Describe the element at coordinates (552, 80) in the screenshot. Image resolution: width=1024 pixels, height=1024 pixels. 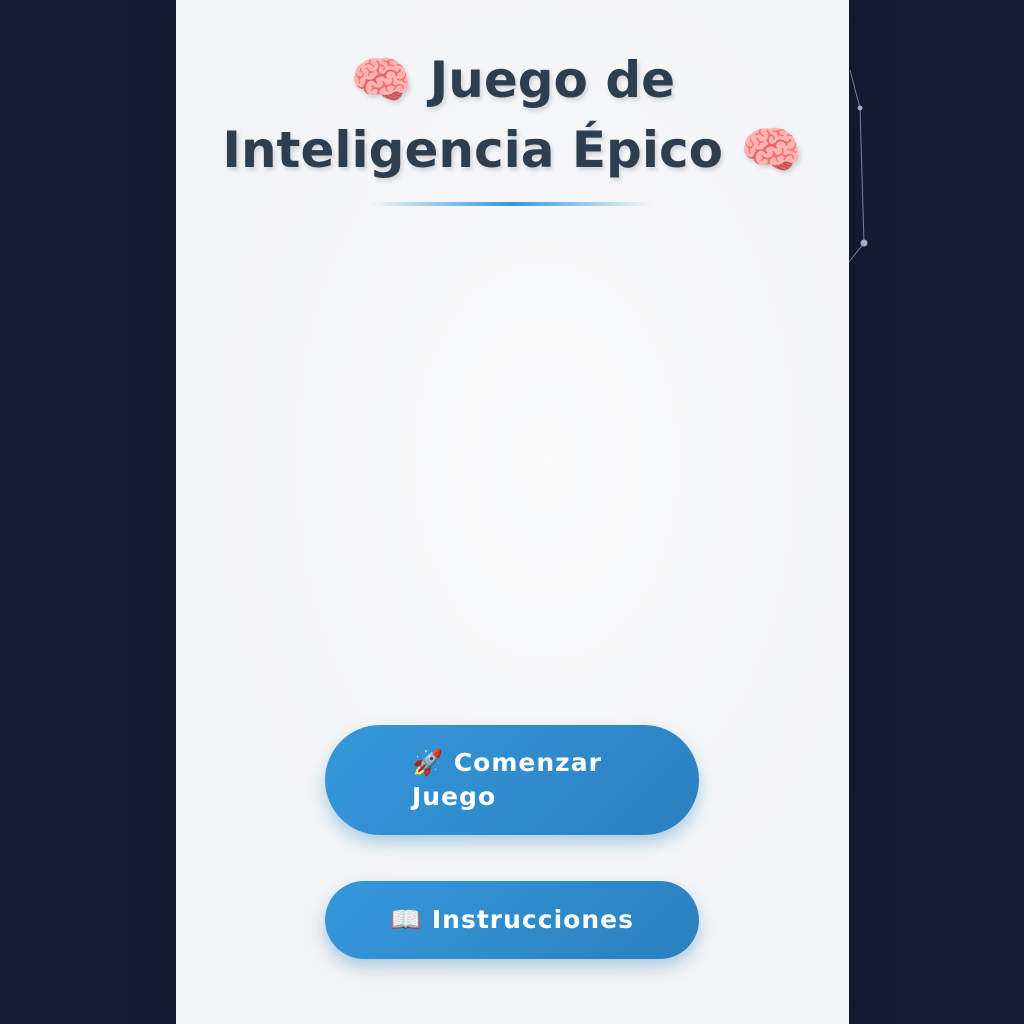
I see `title-text-1: Juego de` at that location.